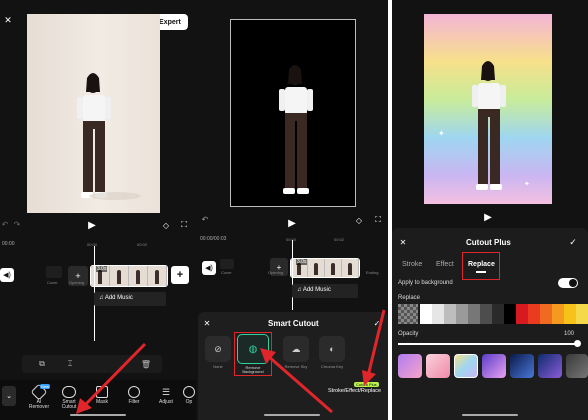 The image size is (588, 420). Describe the element at coordinates (412, 264) in the screenshot. I see `tab-stroke: Stroke` at that location.